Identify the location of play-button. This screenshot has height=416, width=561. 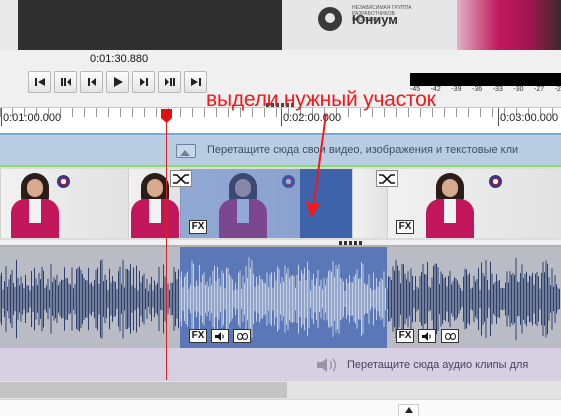
(117, 82).